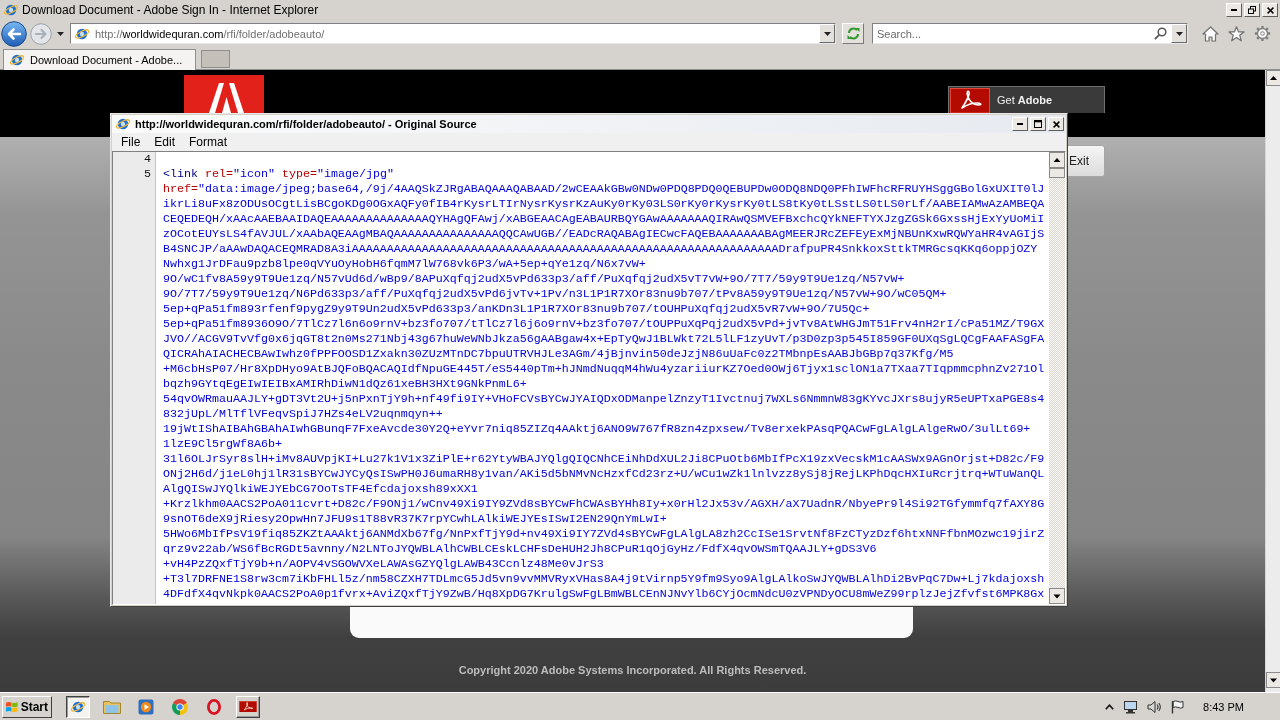 This screenshot has height=720, width=1280. I want to click on code-line: Nwhxg1JrDFau9pzb8lpe0qVYuOyHobH6fqmM7lW768vk6P3/wA+5ep+qYe1zq/N6x7vW+, so click(404, 264).